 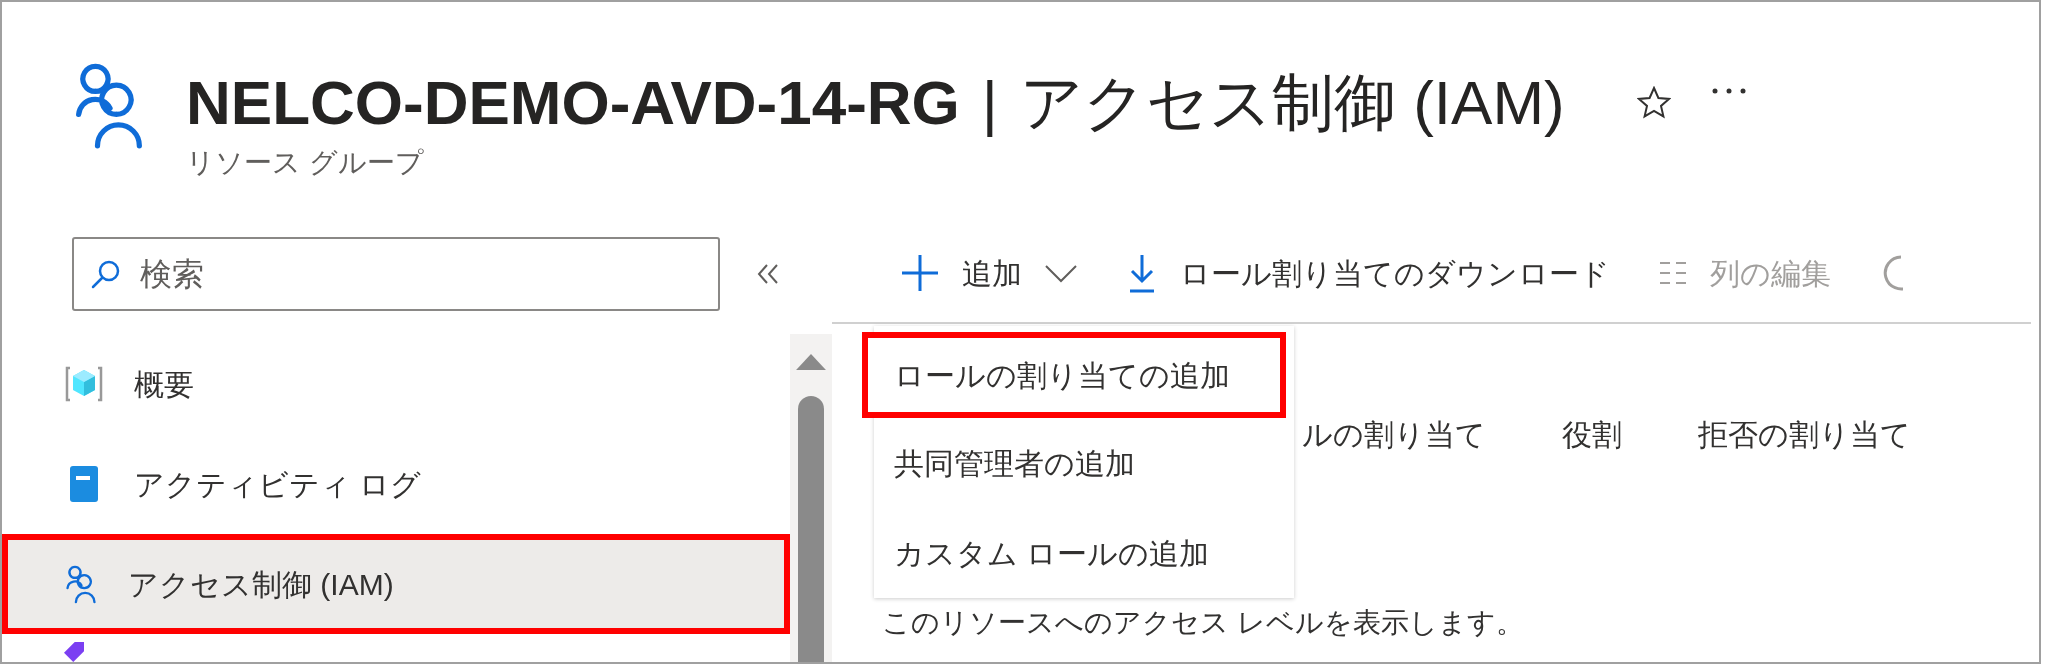 What do you see at coordinates (1084, 553) in the screenshot?
I see `menu-item: カスタム ロールの追加` at bounding box center [1084, 553].